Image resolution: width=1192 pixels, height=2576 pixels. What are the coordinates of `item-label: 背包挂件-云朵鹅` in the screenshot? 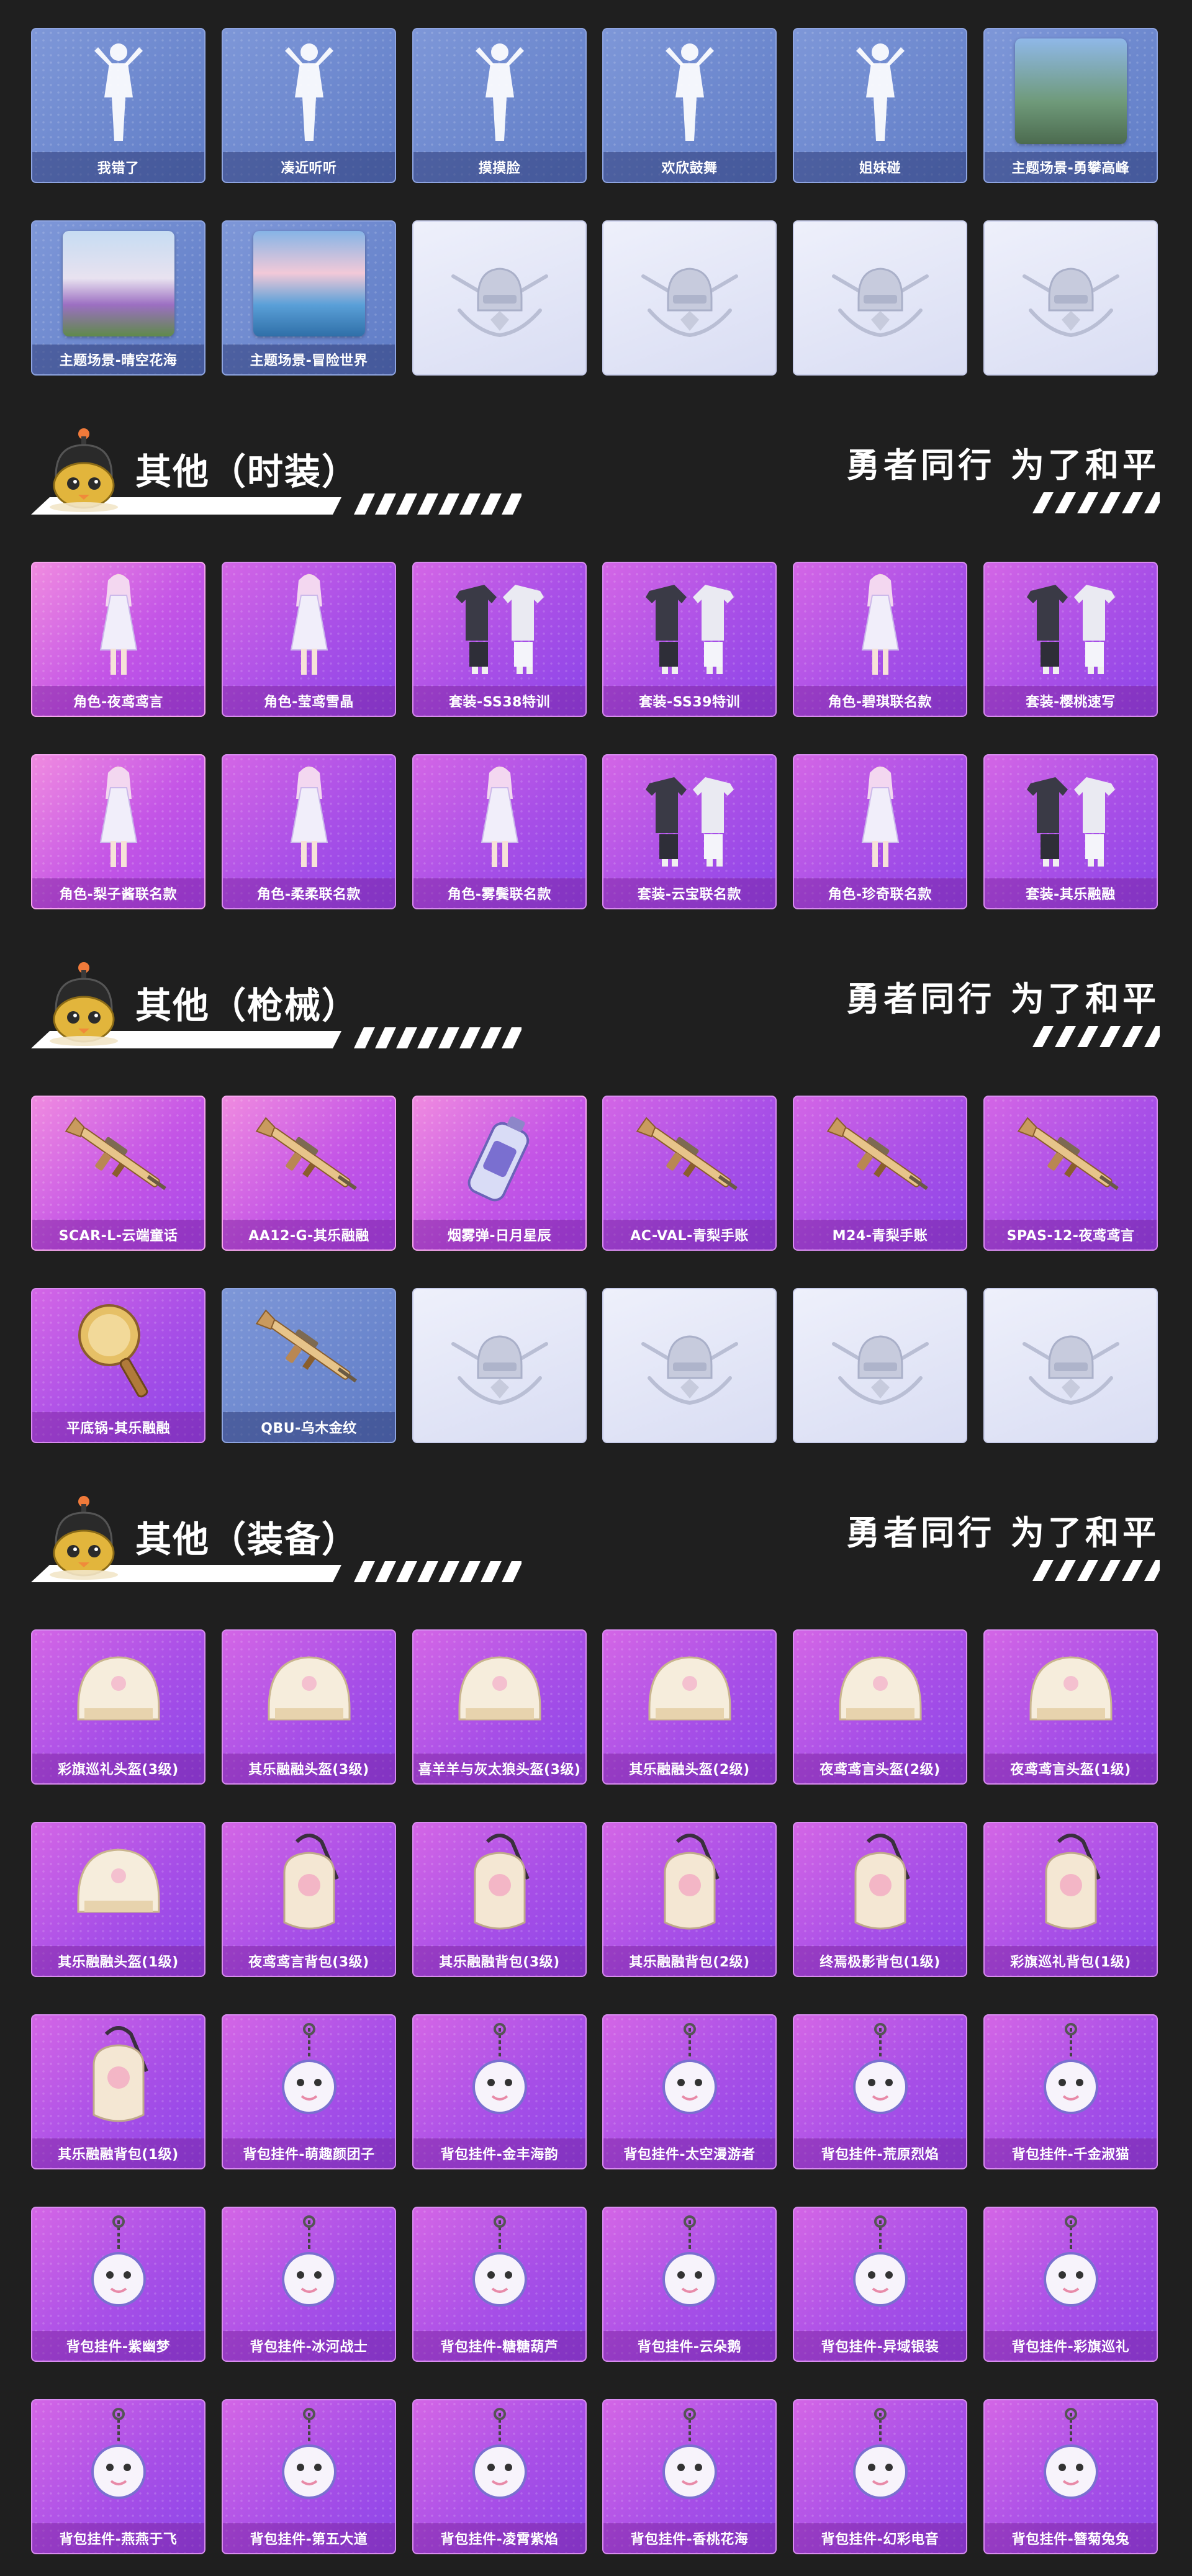 It's located at (689, 2346).